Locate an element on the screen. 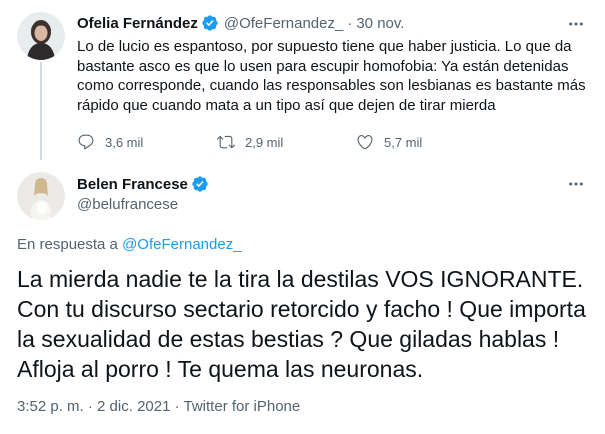 The image size is (605, 434). main-more-options-button is located at coordinates (576, 184).